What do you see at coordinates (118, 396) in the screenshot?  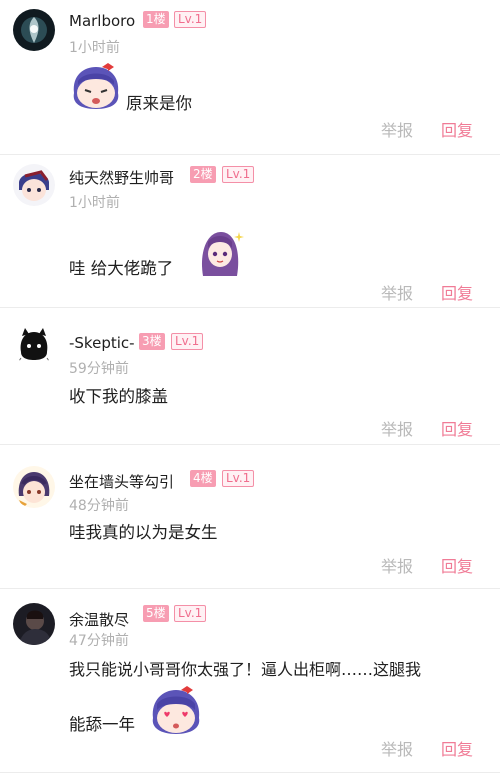 I see `comment-text: 收下我的膝盖` at bounding box center [118, 396].